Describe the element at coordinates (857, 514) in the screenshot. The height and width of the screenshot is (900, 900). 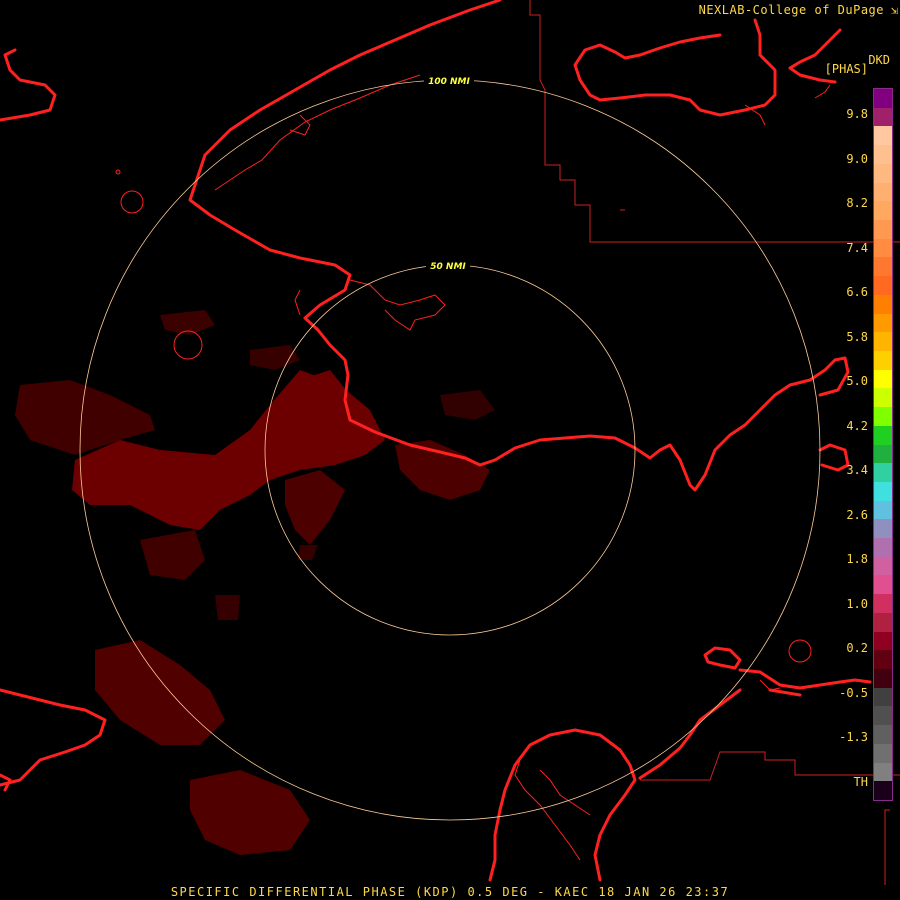
I see `colorbar-label: 2.6` at that location.